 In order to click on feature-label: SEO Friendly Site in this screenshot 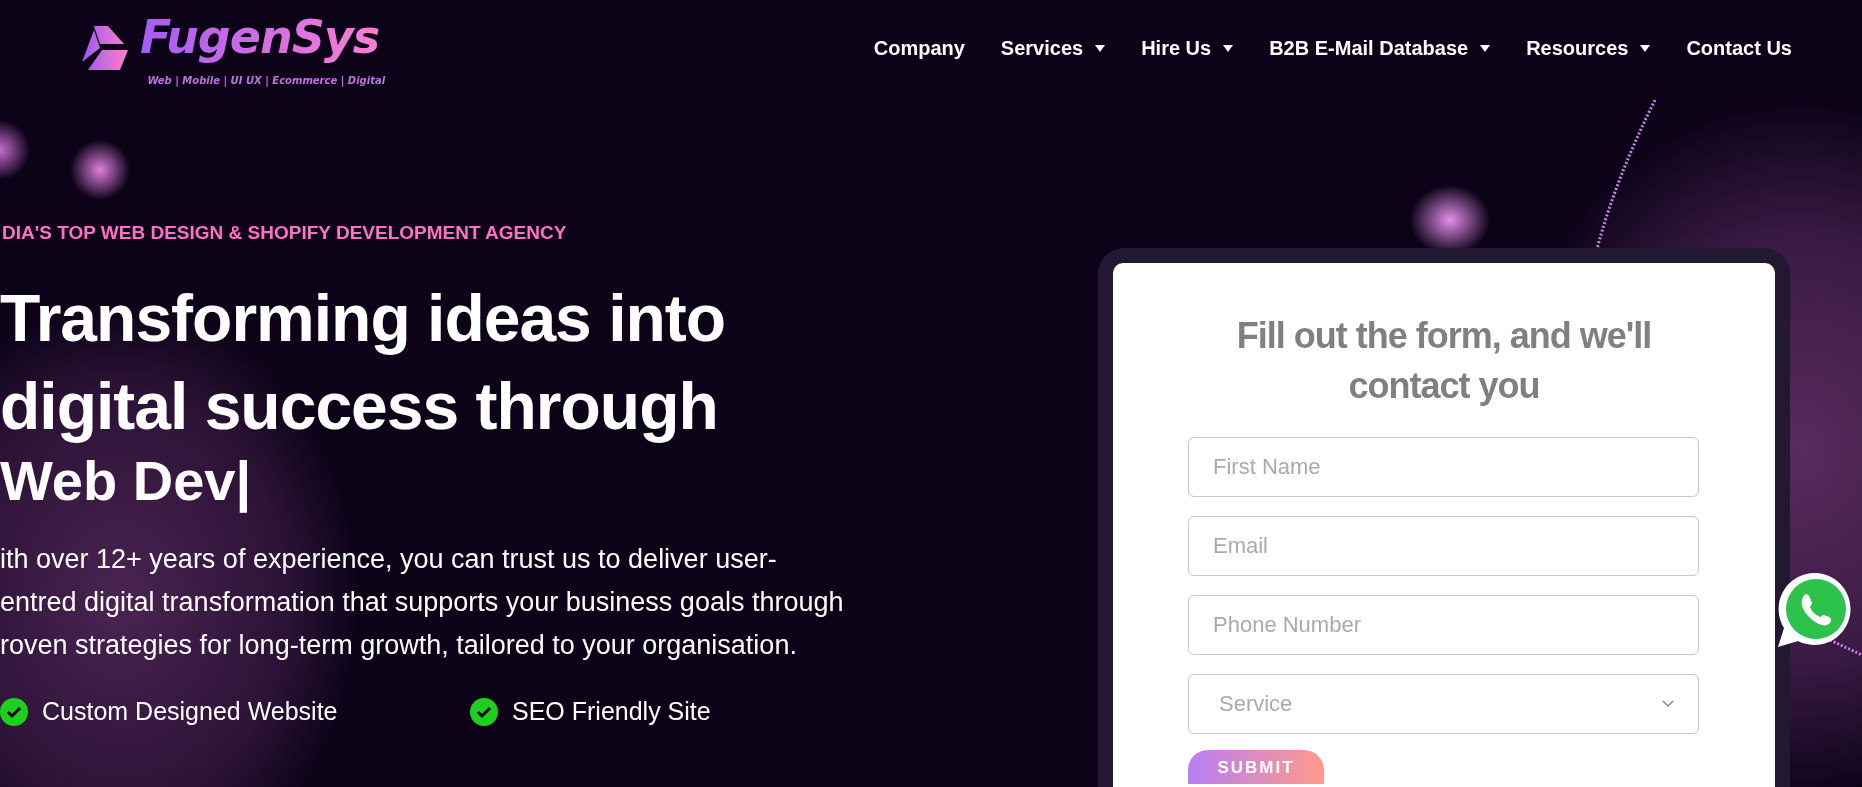, I will do `click(611, 711)`.